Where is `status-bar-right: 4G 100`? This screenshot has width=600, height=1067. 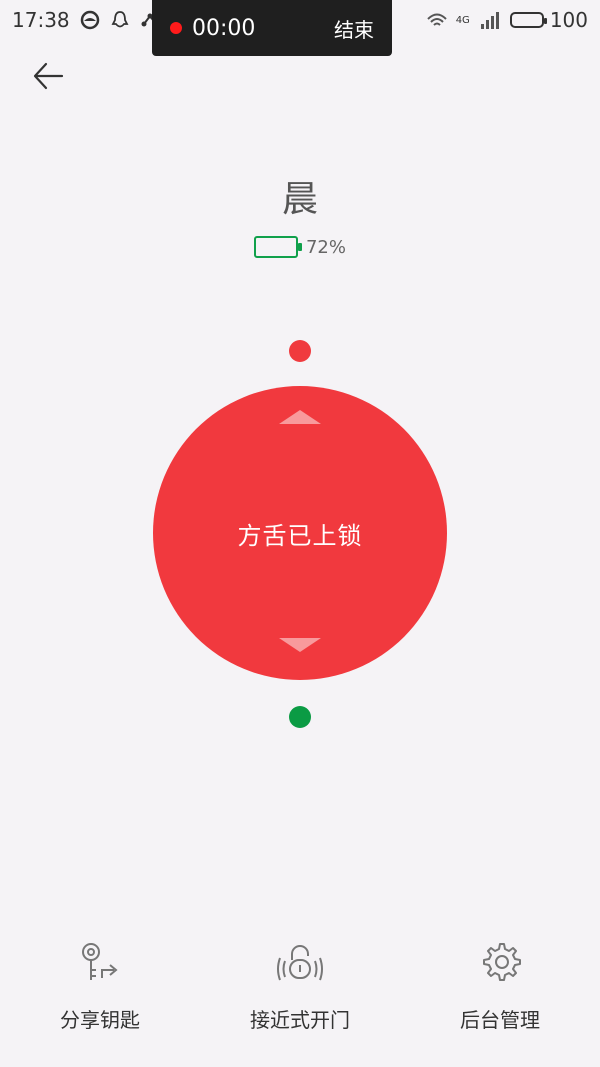 status-bar-right: 4G 100 is located at coordinates (507, 20).